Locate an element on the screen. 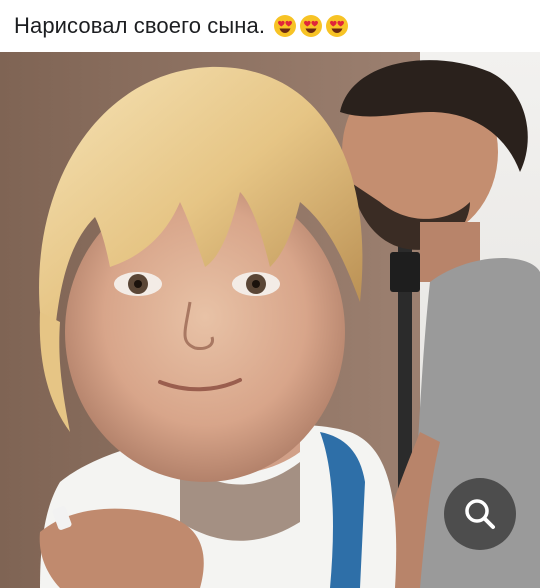 The height and width of the screenshot is (588, 540). child-pupil-left is located at coordinates (138, 284).